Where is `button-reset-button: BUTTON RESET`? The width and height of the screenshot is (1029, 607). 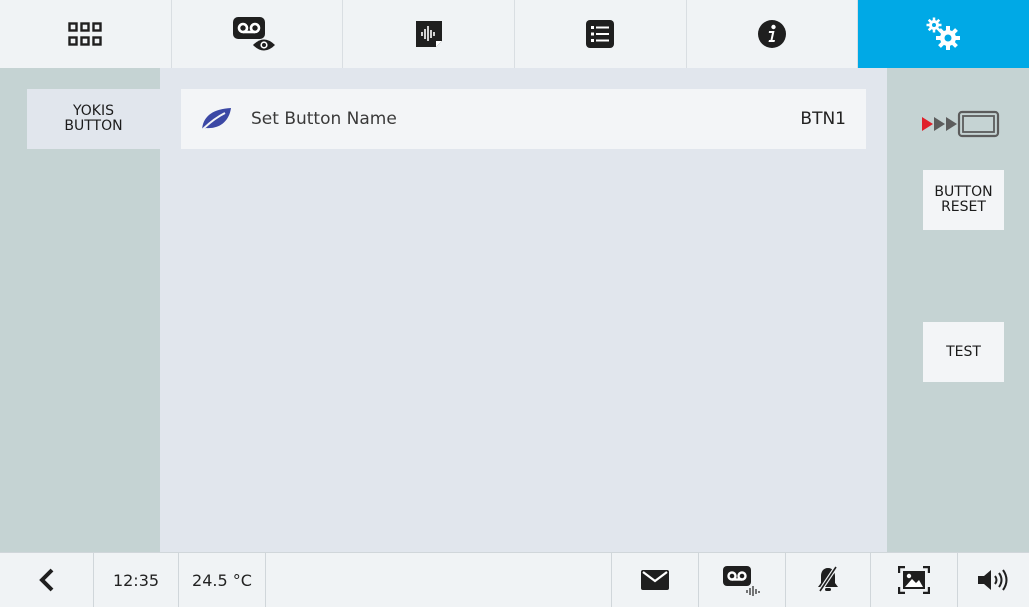
button-reset-button: BUTTON RESET is located at coordinates (963, 200).